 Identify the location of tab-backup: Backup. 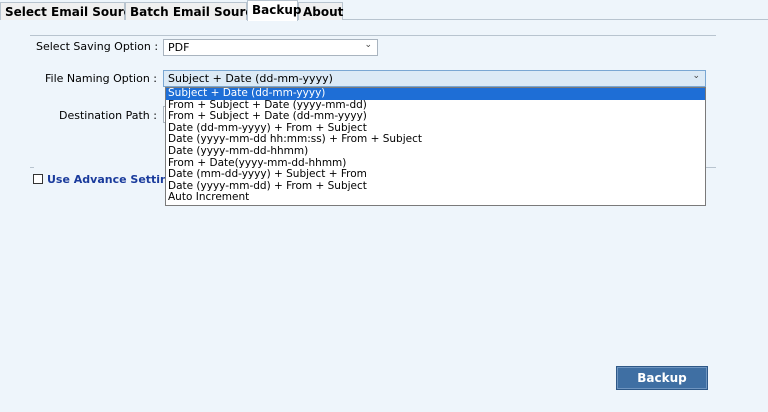
(274, 10).